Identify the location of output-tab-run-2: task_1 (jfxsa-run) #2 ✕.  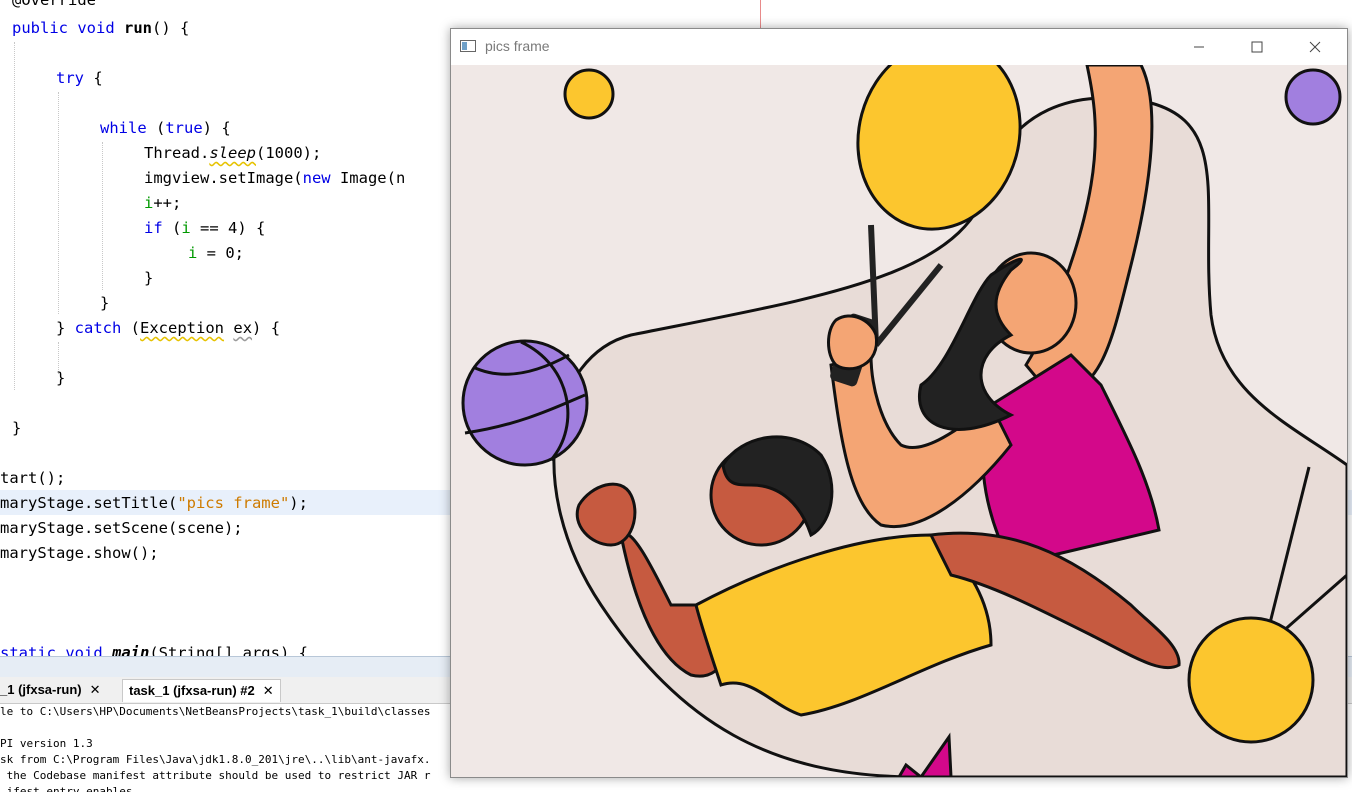
(201, 690).